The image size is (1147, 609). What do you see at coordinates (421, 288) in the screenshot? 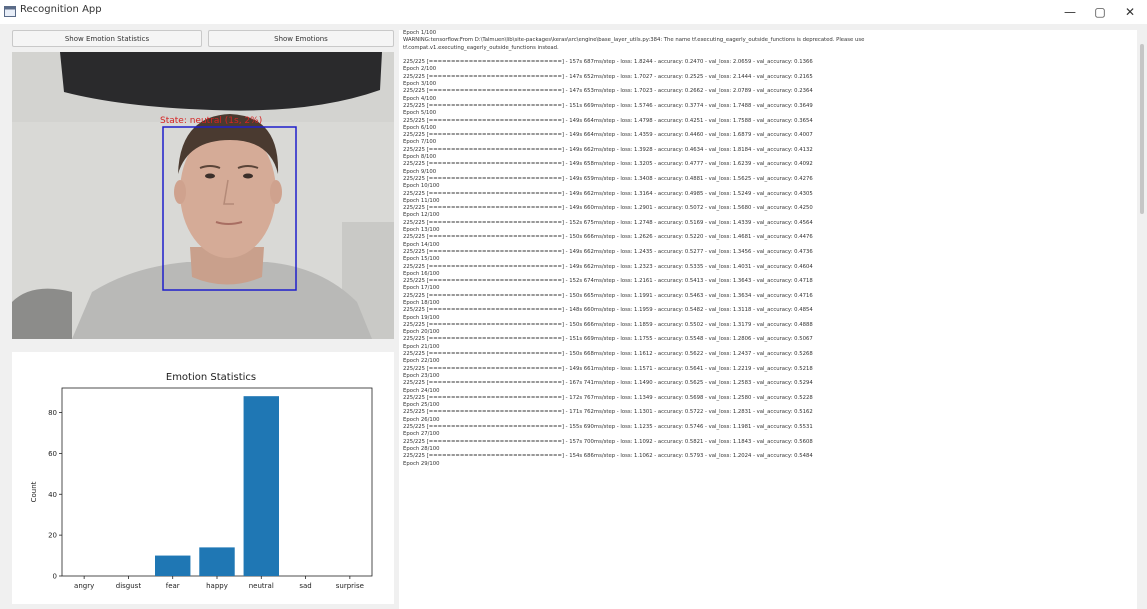
I see `log-line: Epoch 17/100` at bounding box center [421, 288].